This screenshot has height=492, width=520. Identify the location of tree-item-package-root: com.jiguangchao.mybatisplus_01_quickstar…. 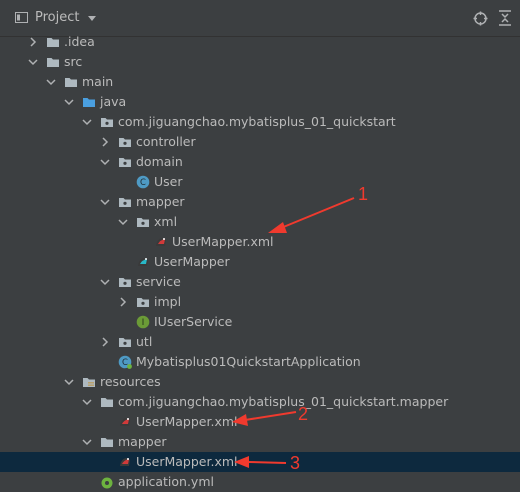
(260, 122).